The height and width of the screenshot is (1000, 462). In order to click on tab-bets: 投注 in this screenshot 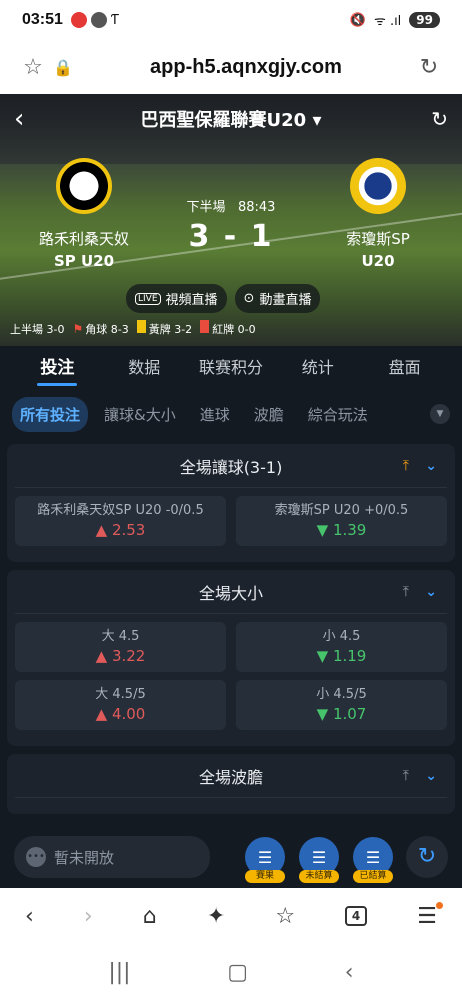, I will do `click(57, 369)`.